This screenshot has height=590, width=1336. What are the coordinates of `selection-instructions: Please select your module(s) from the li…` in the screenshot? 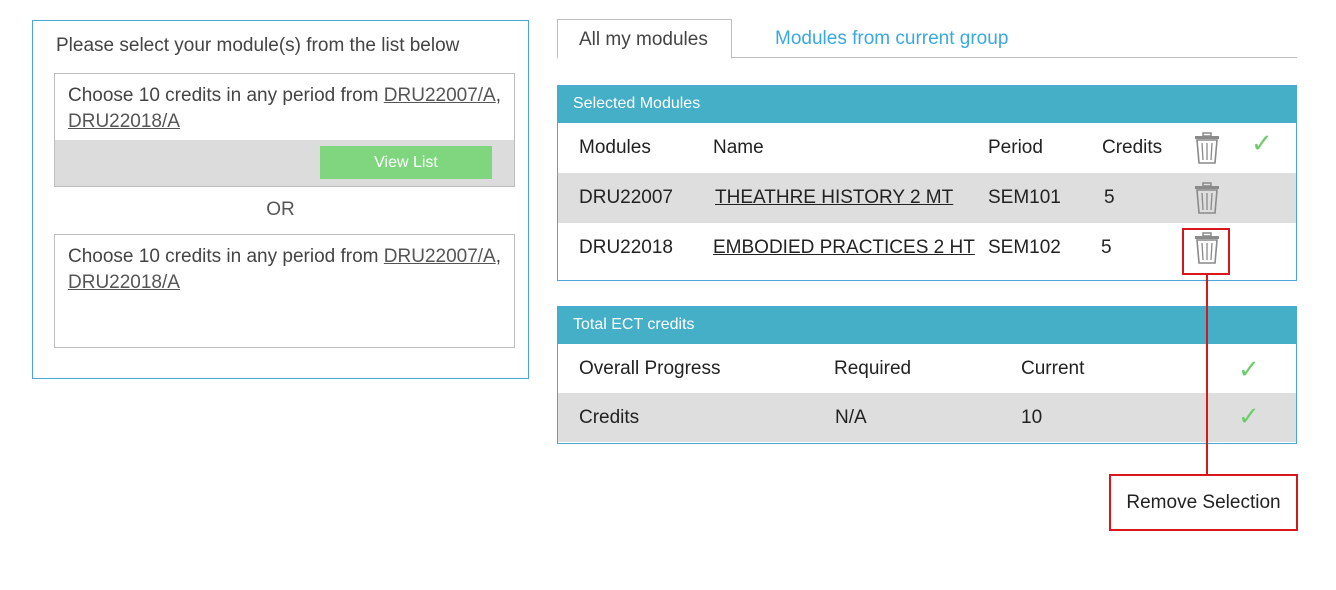 It's located at (258, 45).